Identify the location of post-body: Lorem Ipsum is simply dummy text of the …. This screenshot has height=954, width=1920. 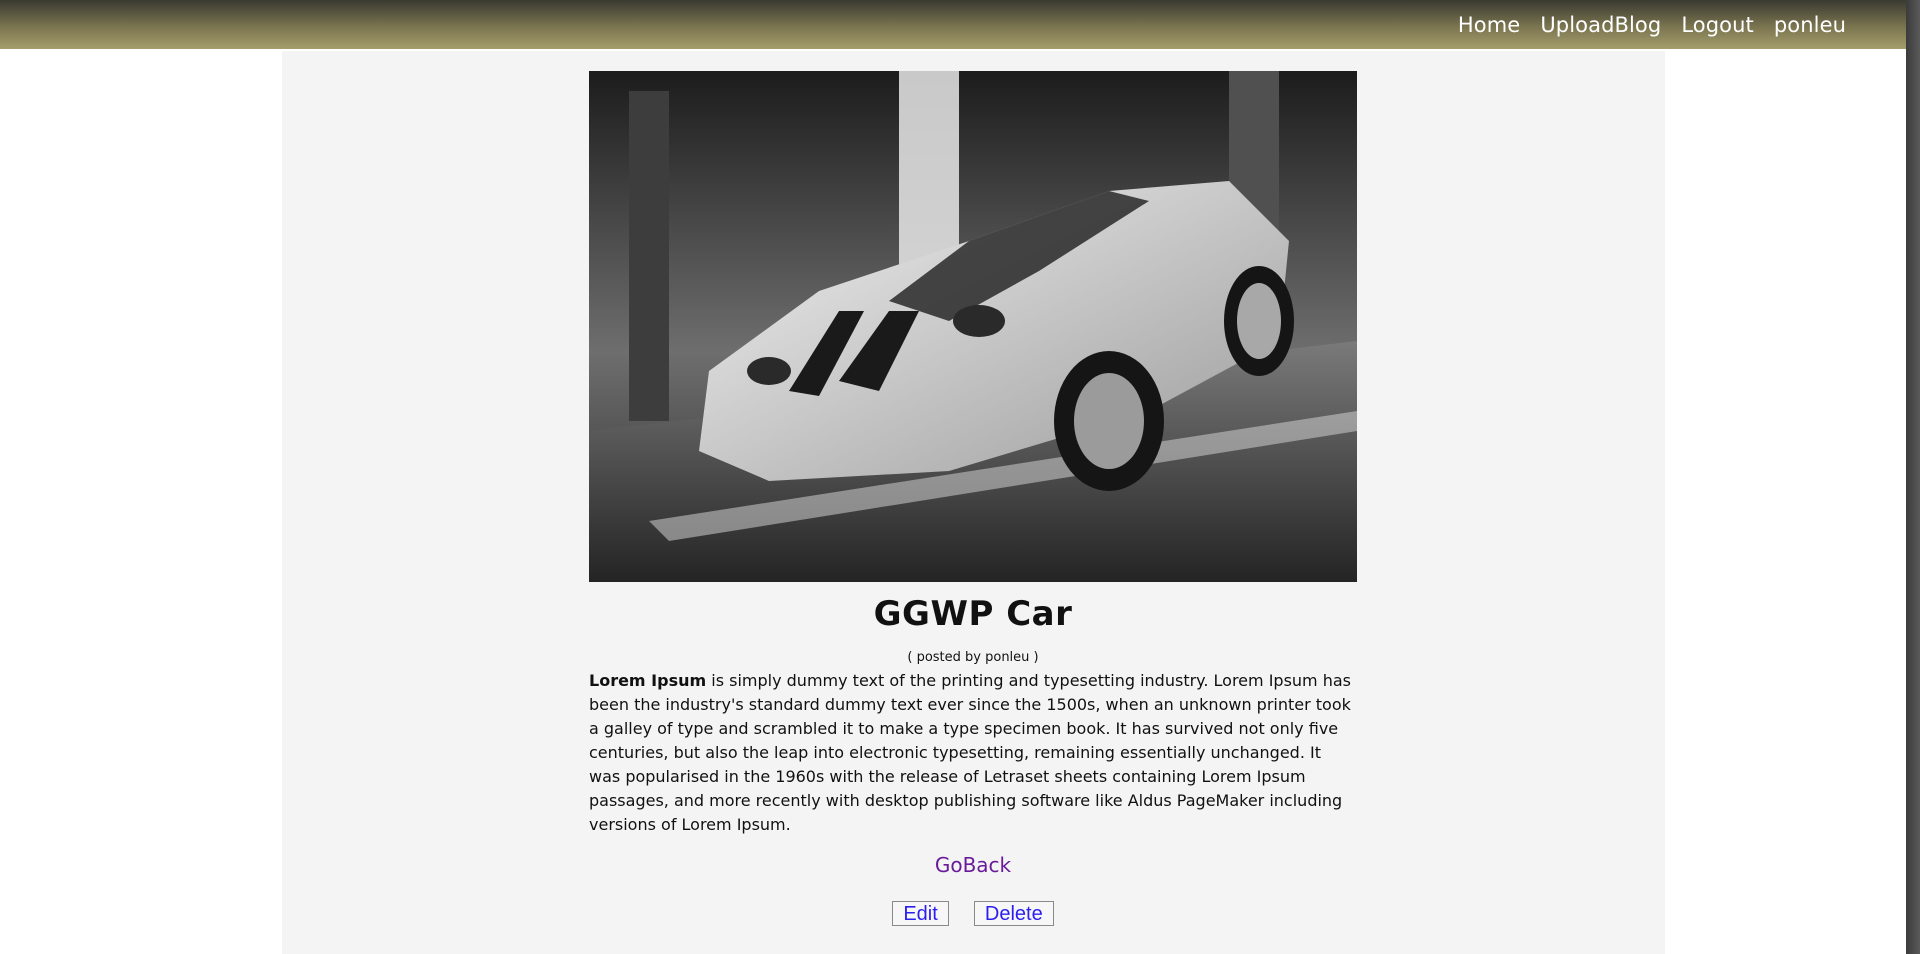
(973, 753).